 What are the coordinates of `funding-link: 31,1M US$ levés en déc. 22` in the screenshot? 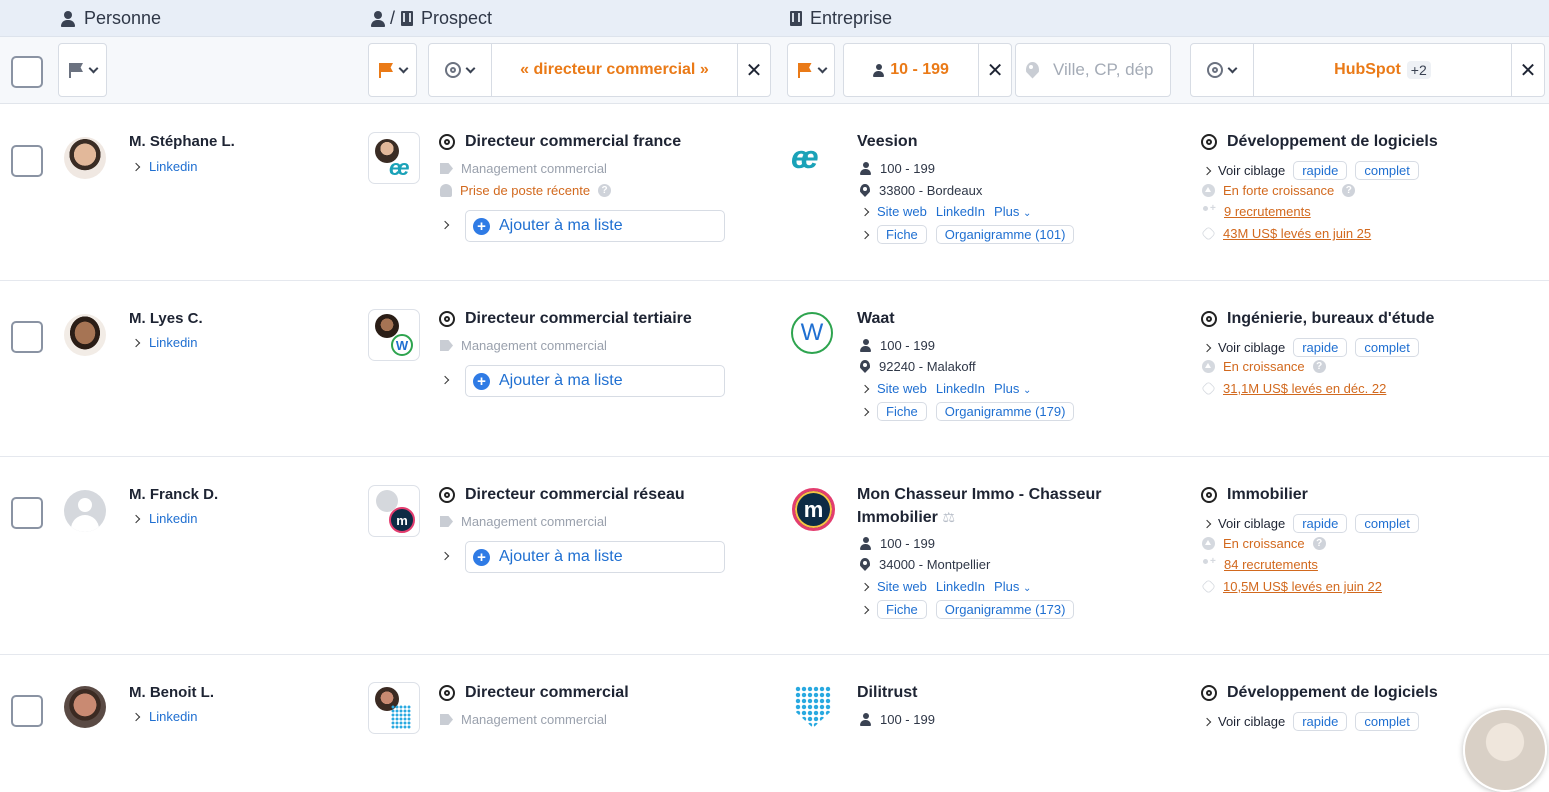 It's located at (1293, 388).